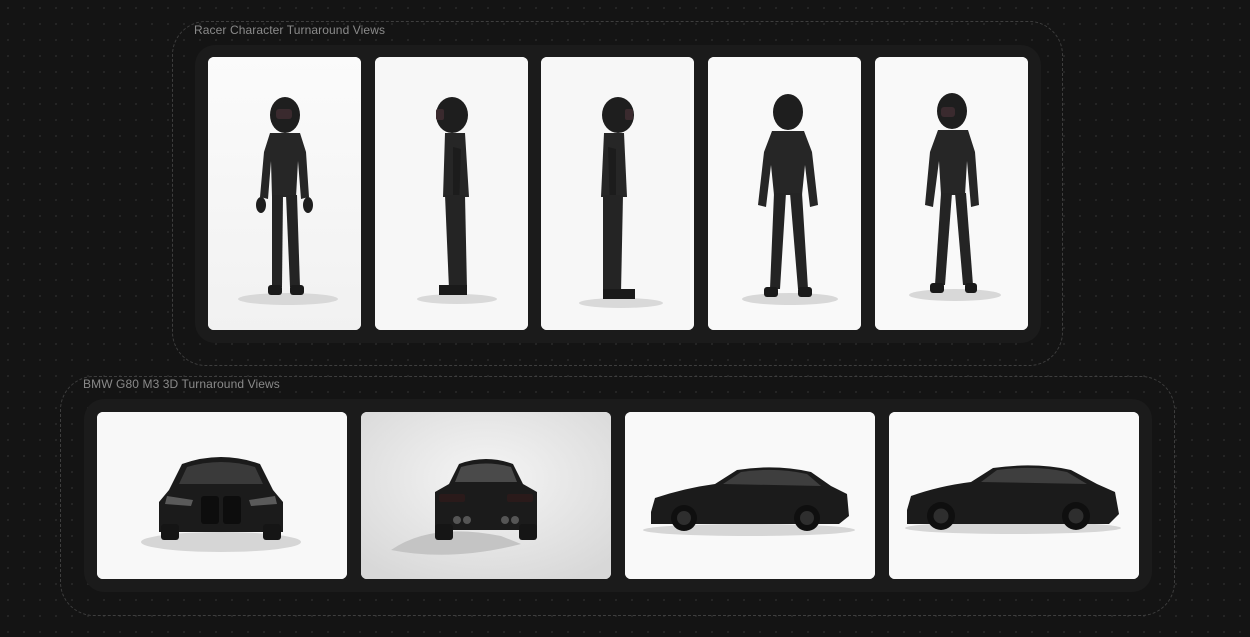  I want to click on bmw-front-view-image, so click(222, 495).